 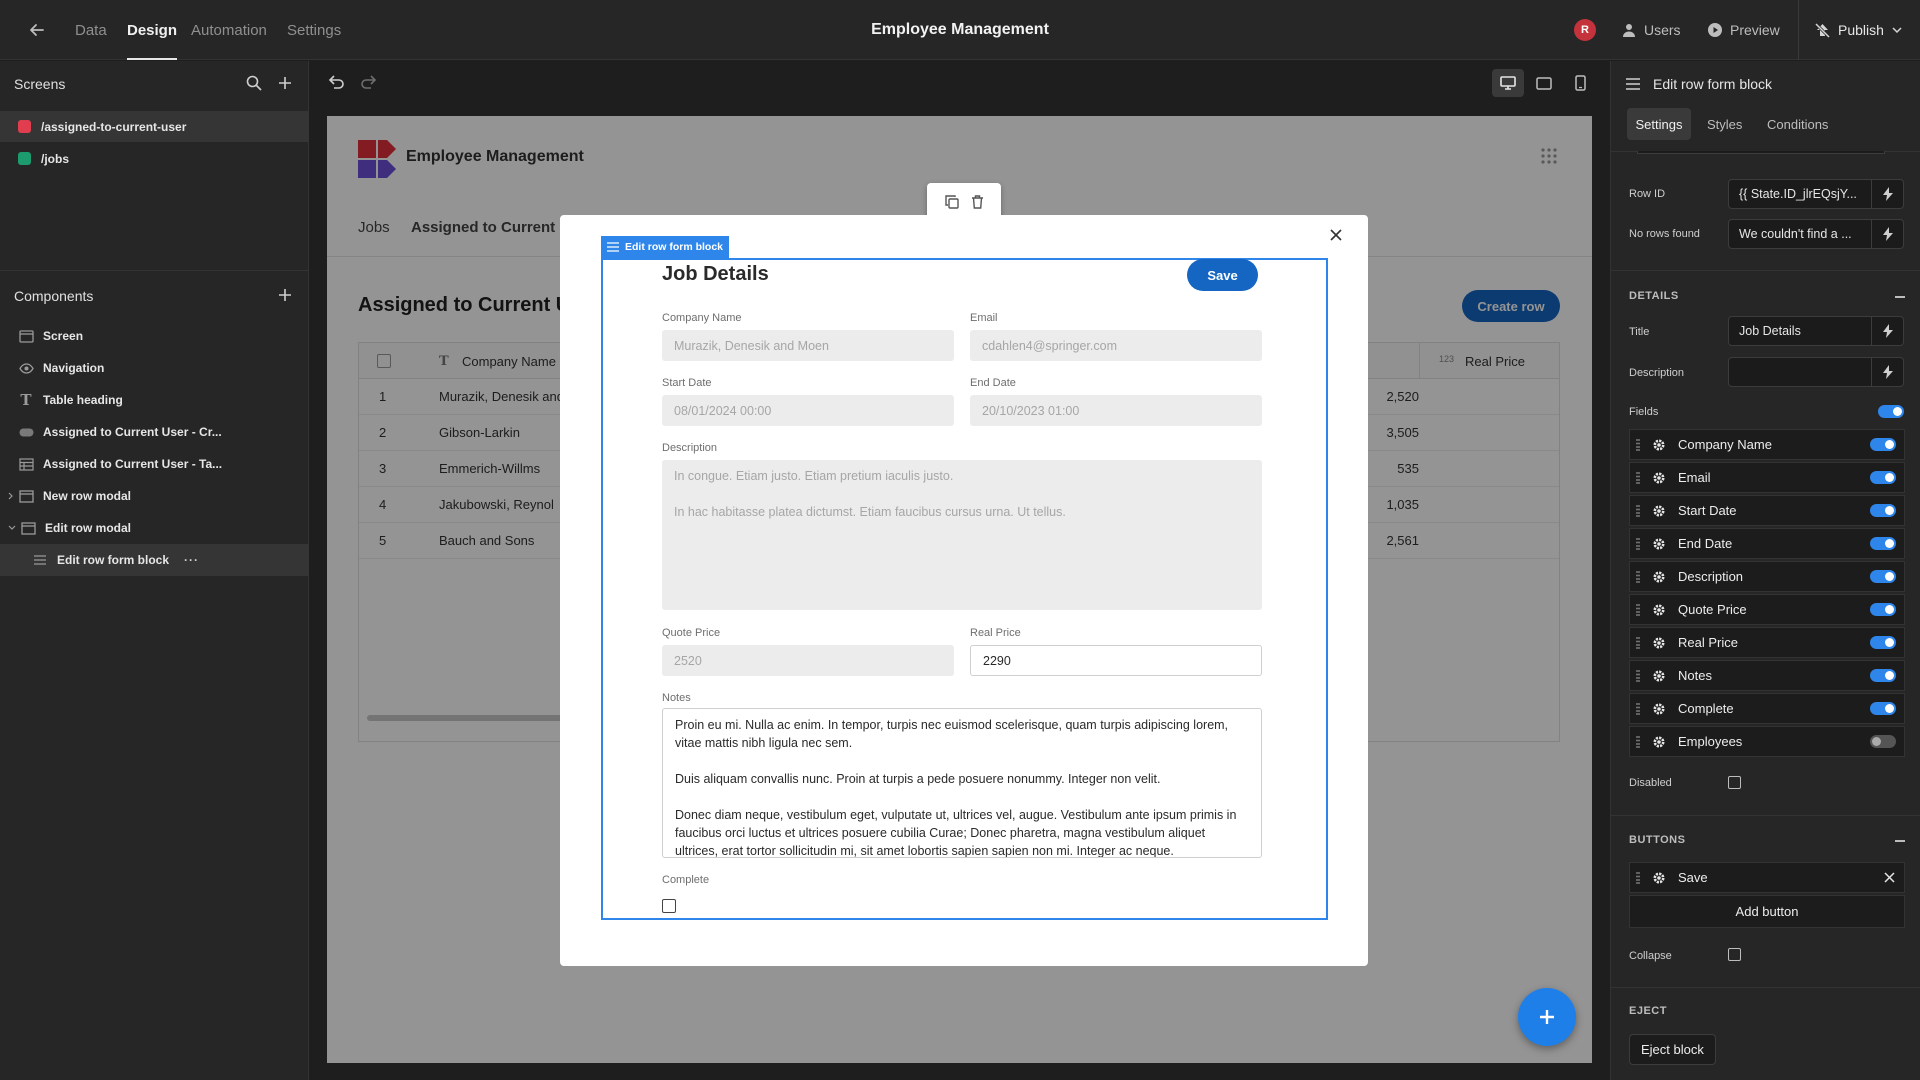 I want to click on field-item: Employees, so click(x=1767, y=741).